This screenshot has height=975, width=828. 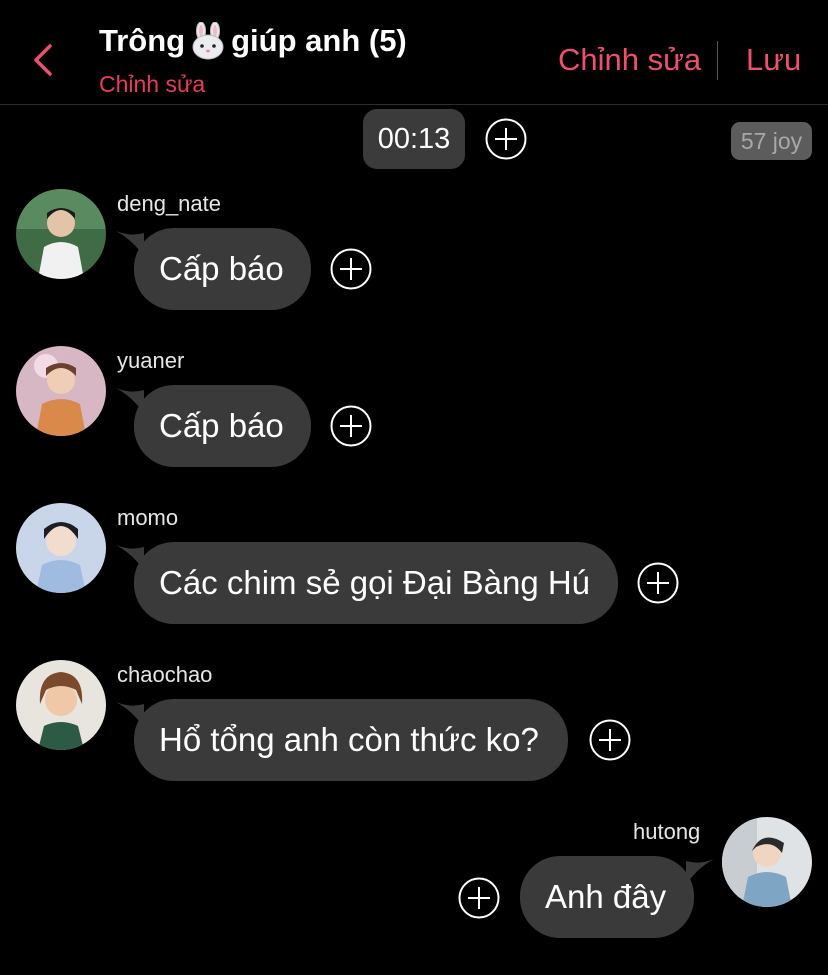 I want to click on header-subtitle: Chỉnh sửa, so click(x=152, y=84).